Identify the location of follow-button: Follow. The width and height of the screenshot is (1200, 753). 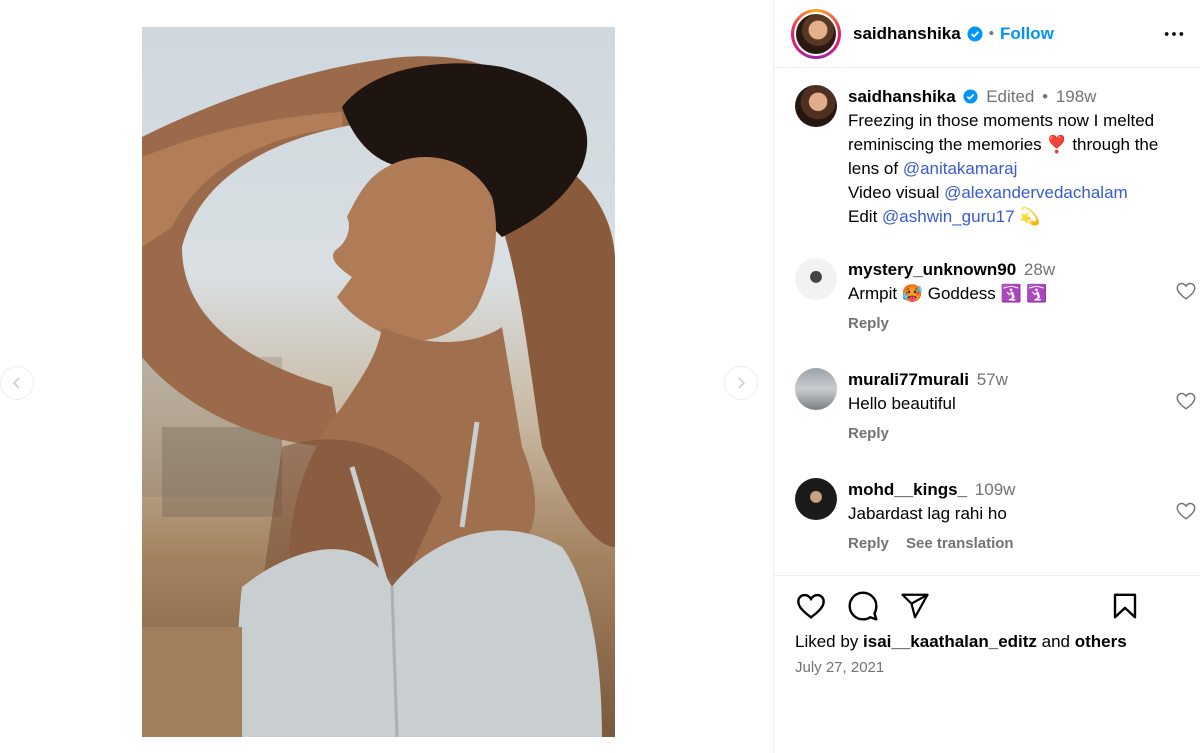
(1027, 34).